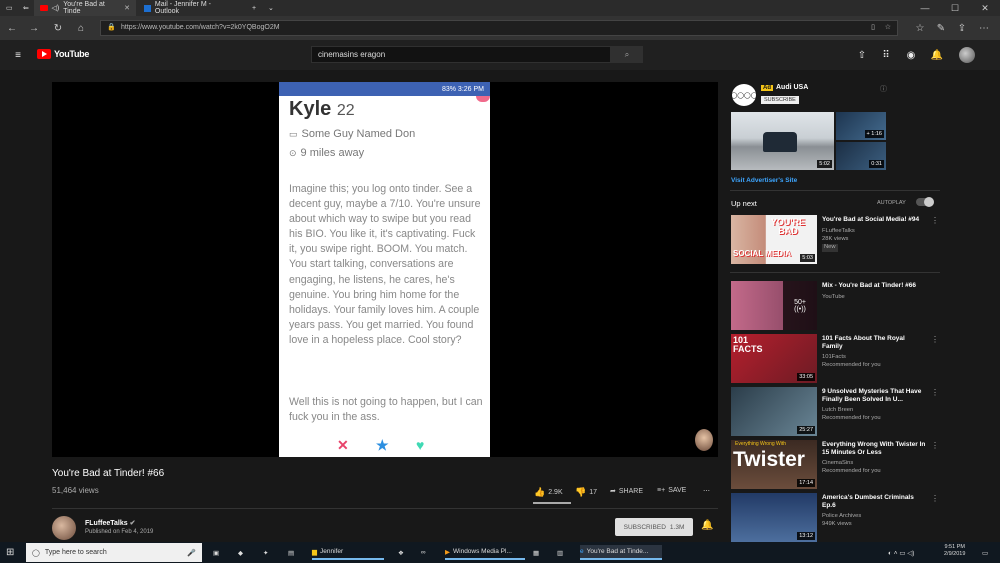  Describe the element at coordinates (985, 552) in the screenshot. I see `notifications-icon: ▭` at that location.